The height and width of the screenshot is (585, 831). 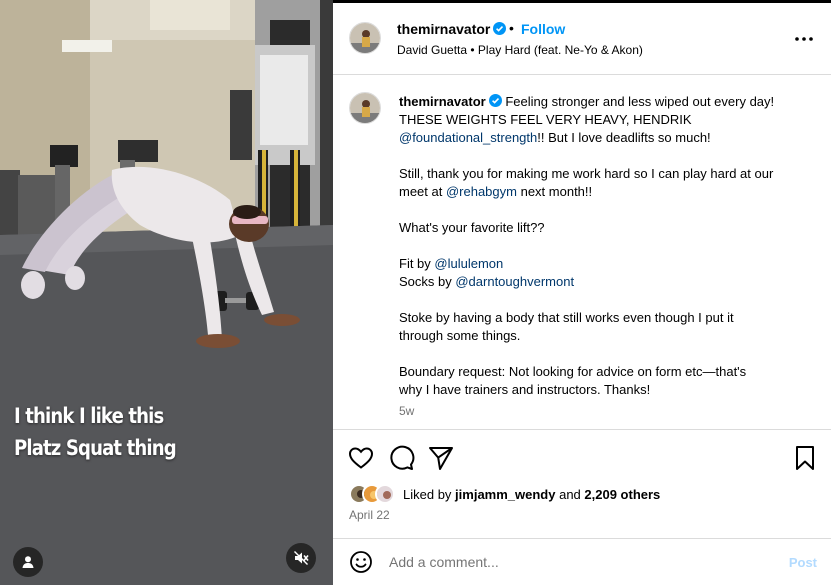 I want to click on post-comment-button: Post, so click(x=803, y=562).